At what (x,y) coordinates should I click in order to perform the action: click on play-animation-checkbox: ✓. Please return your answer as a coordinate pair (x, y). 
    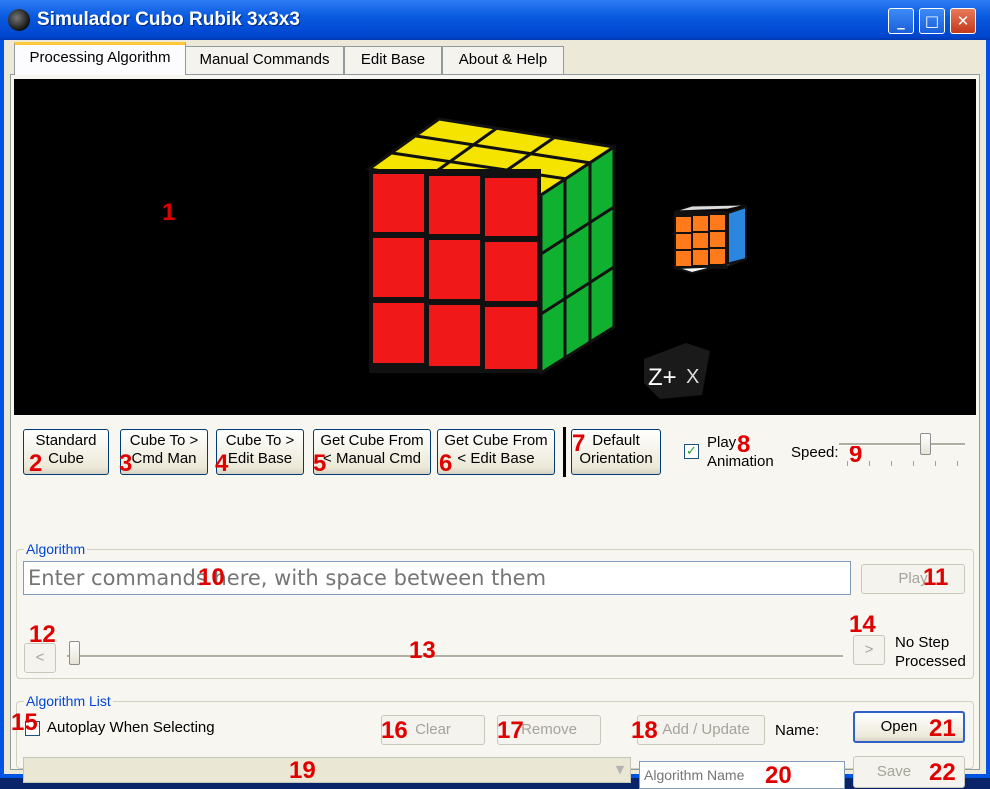
    Looking at the image, I should click on (691, 451).